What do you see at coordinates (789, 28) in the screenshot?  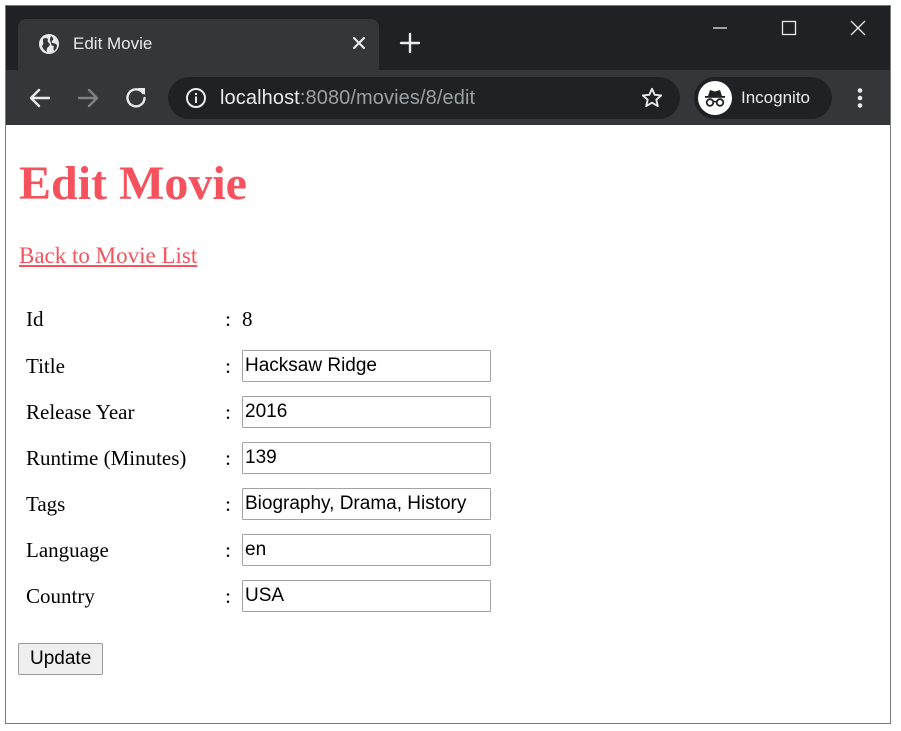 I see `maximize-window-icon` at bounding box center [789, 28].